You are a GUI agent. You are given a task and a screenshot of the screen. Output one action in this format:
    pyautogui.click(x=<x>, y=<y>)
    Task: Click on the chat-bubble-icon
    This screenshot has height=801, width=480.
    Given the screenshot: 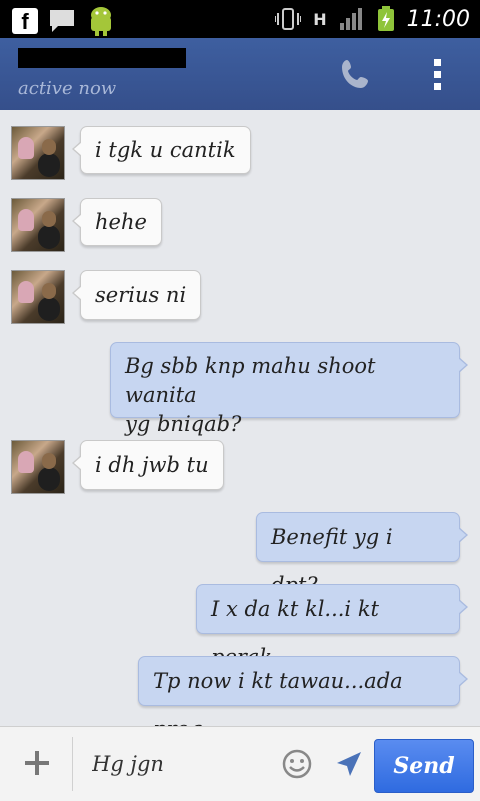 What is the action you would take?
    pyautogui.click(x=62, y=21)
    